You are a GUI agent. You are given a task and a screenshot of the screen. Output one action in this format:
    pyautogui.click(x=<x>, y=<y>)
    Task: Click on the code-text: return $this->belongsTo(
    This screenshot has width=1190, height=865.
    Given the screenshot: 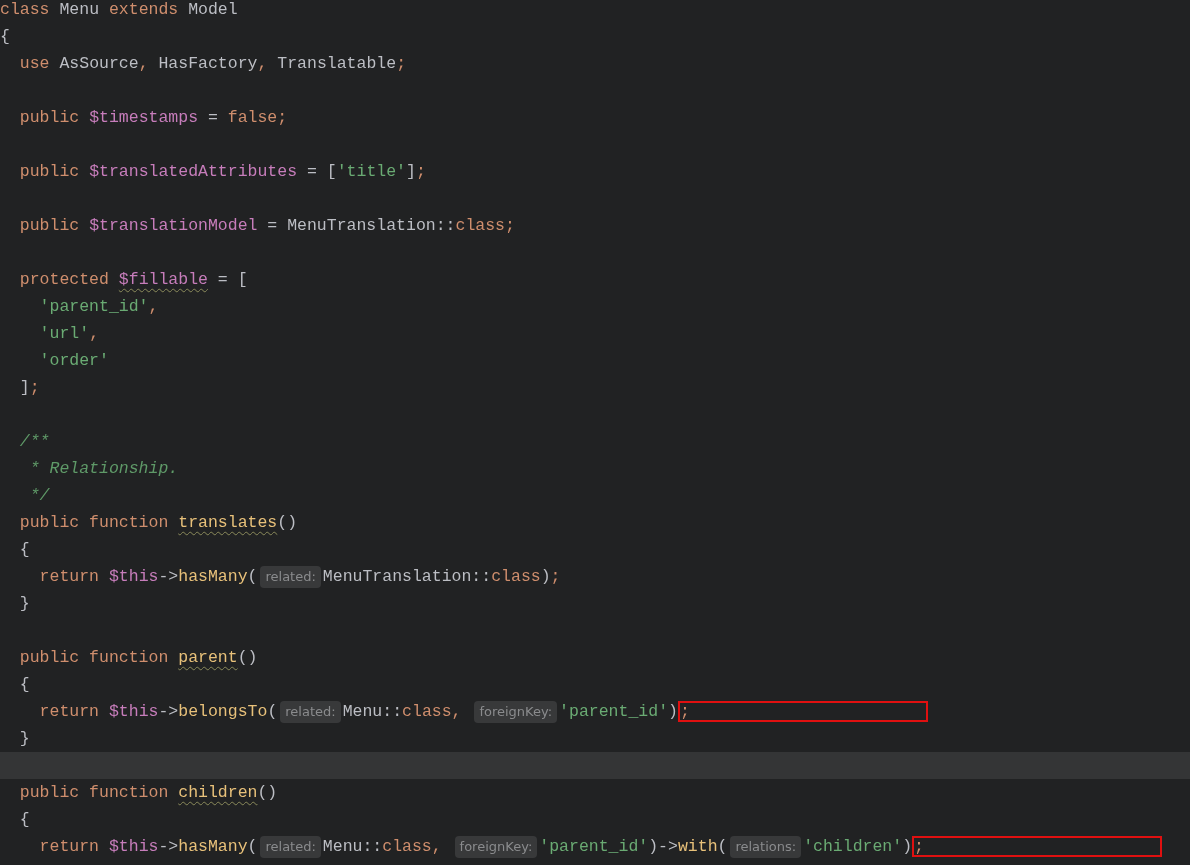 What is the action you would take?
    pyautogui.click(x=158, y=712)
    